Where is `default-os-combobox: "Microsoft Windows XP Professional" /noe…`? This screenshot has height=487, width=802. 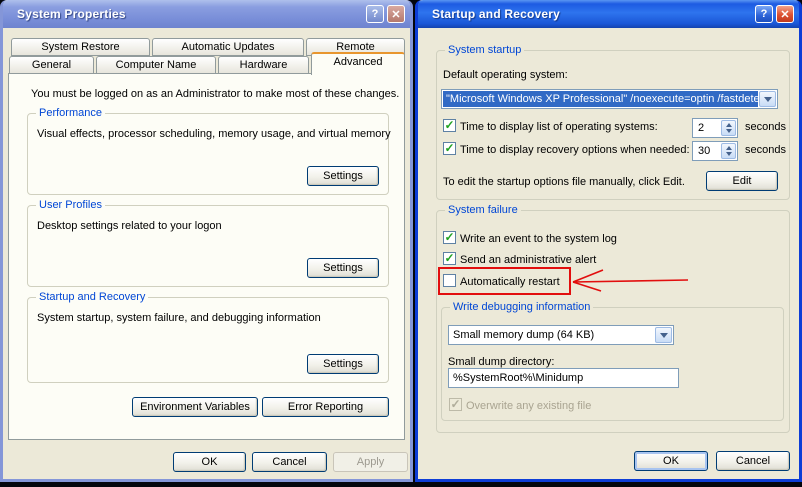 default-os-combobox: "Microsoft Windows XP Professional" /noe… is located at coordinates (609, 99).